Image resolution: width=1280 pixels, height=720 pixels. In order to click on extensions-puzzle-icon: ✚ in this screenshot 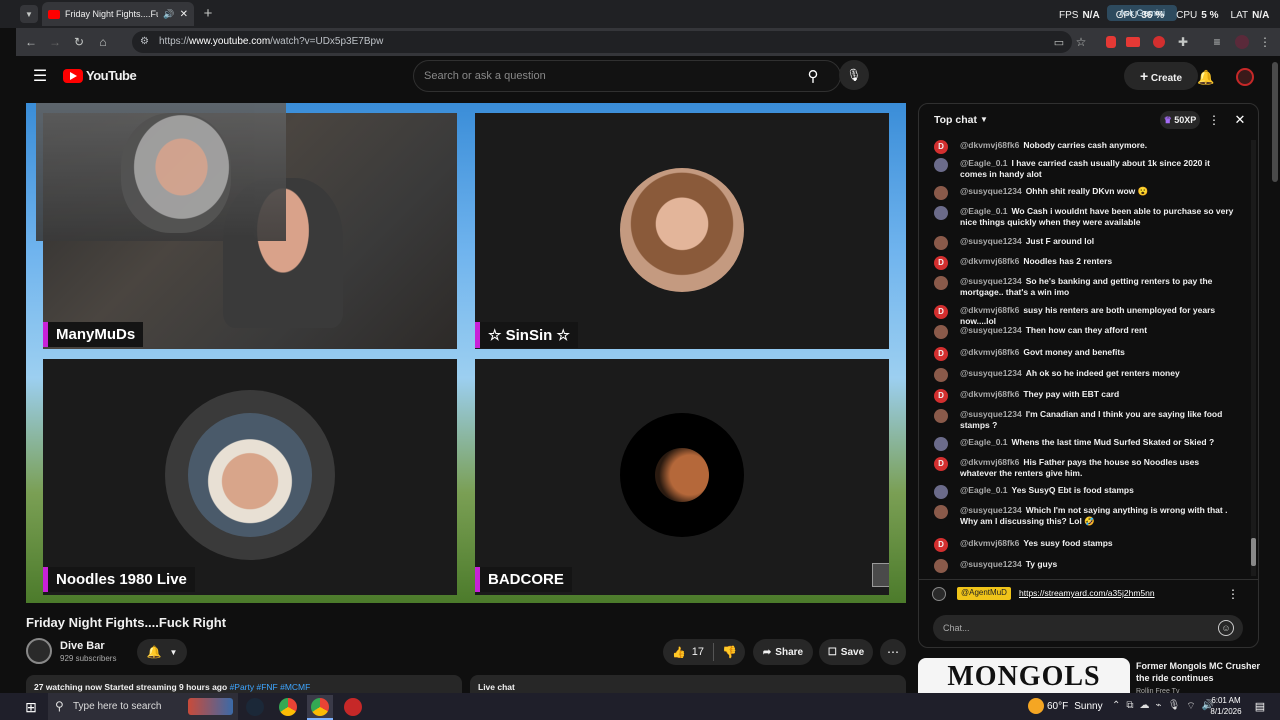, I will do `click(1183, 42)`.